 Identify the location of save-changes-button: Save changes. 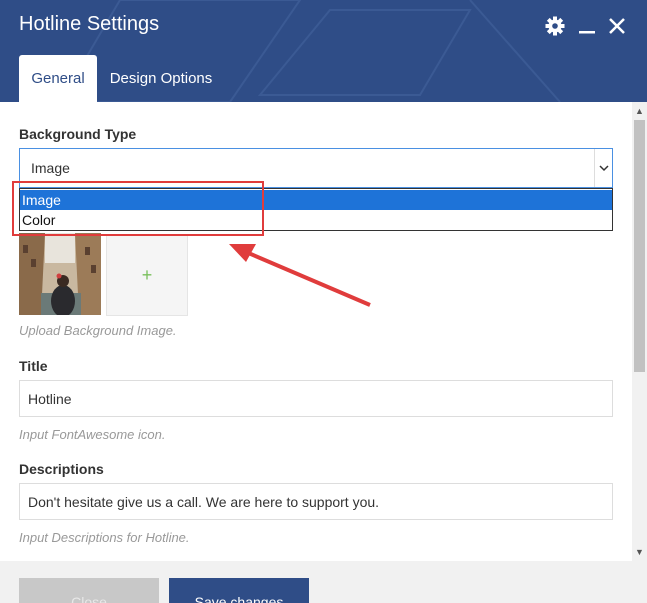
(239, 590).